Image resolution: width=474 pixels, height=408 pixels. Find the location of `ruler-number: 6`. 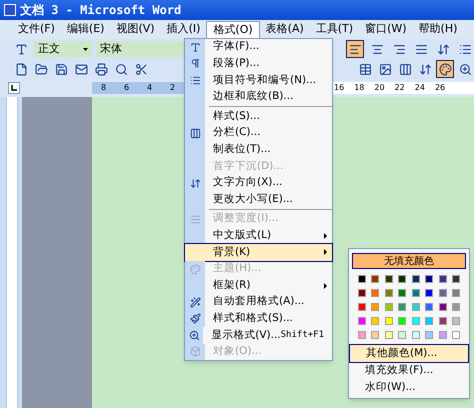

ruler-number: 6 is located at coordinates (127, 88).